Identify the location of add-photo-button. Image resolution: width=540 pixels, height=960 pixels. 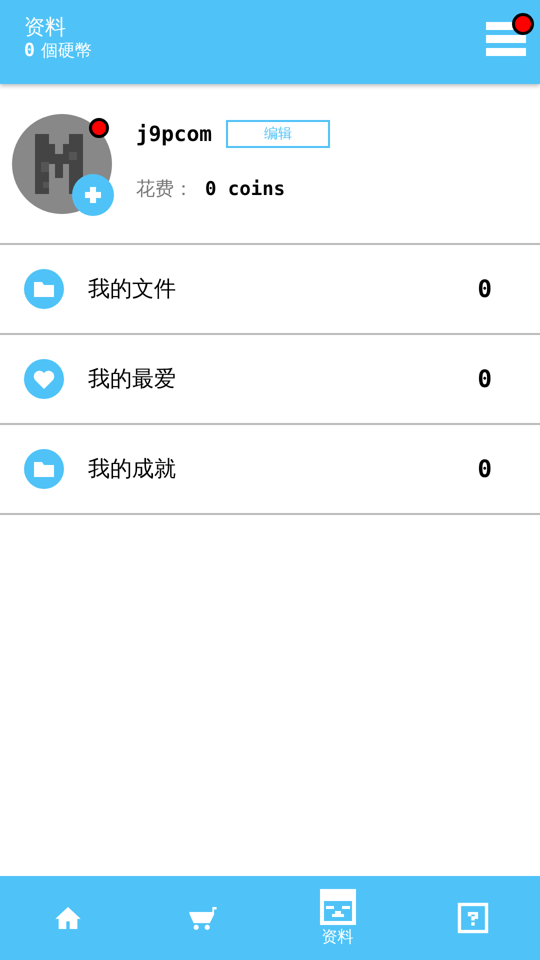
(93, 195).